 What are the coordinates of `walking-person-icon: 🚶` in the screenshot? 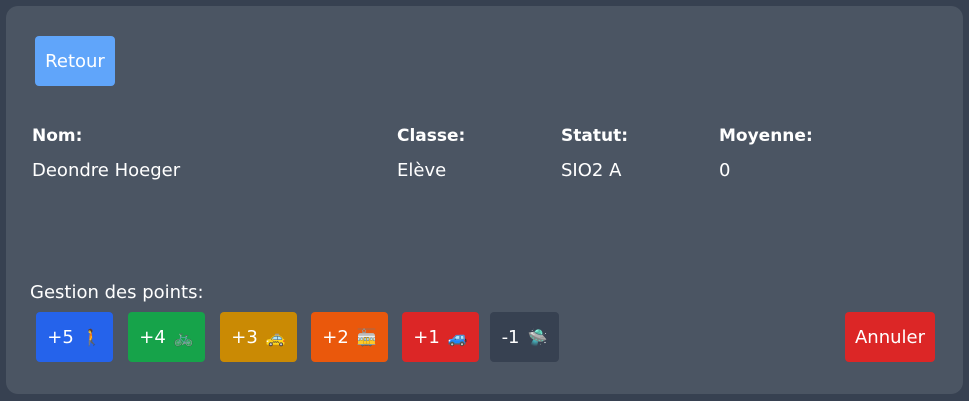 It's located at (91, 337).